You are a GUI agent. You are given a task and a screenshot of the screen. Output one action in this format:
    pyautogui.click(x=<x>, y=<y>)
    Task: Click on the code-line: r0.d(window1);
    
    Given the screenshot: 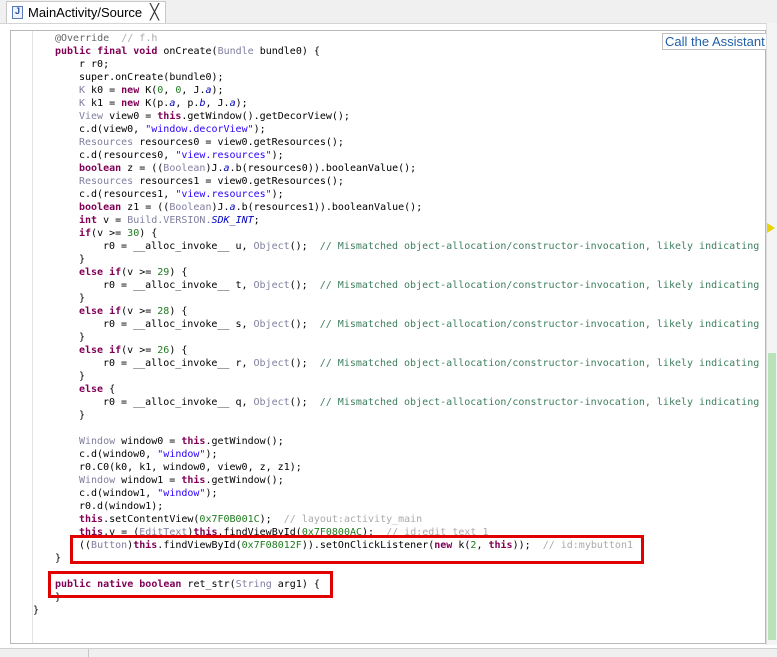 What is the action you would take?
    pyautogui.click(x=121, y=506)
    